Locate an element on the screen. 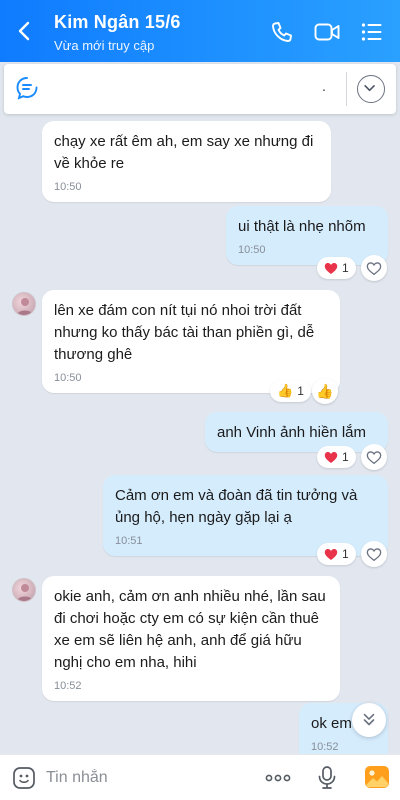  emoji-icon is located at coordinates (24, 778).